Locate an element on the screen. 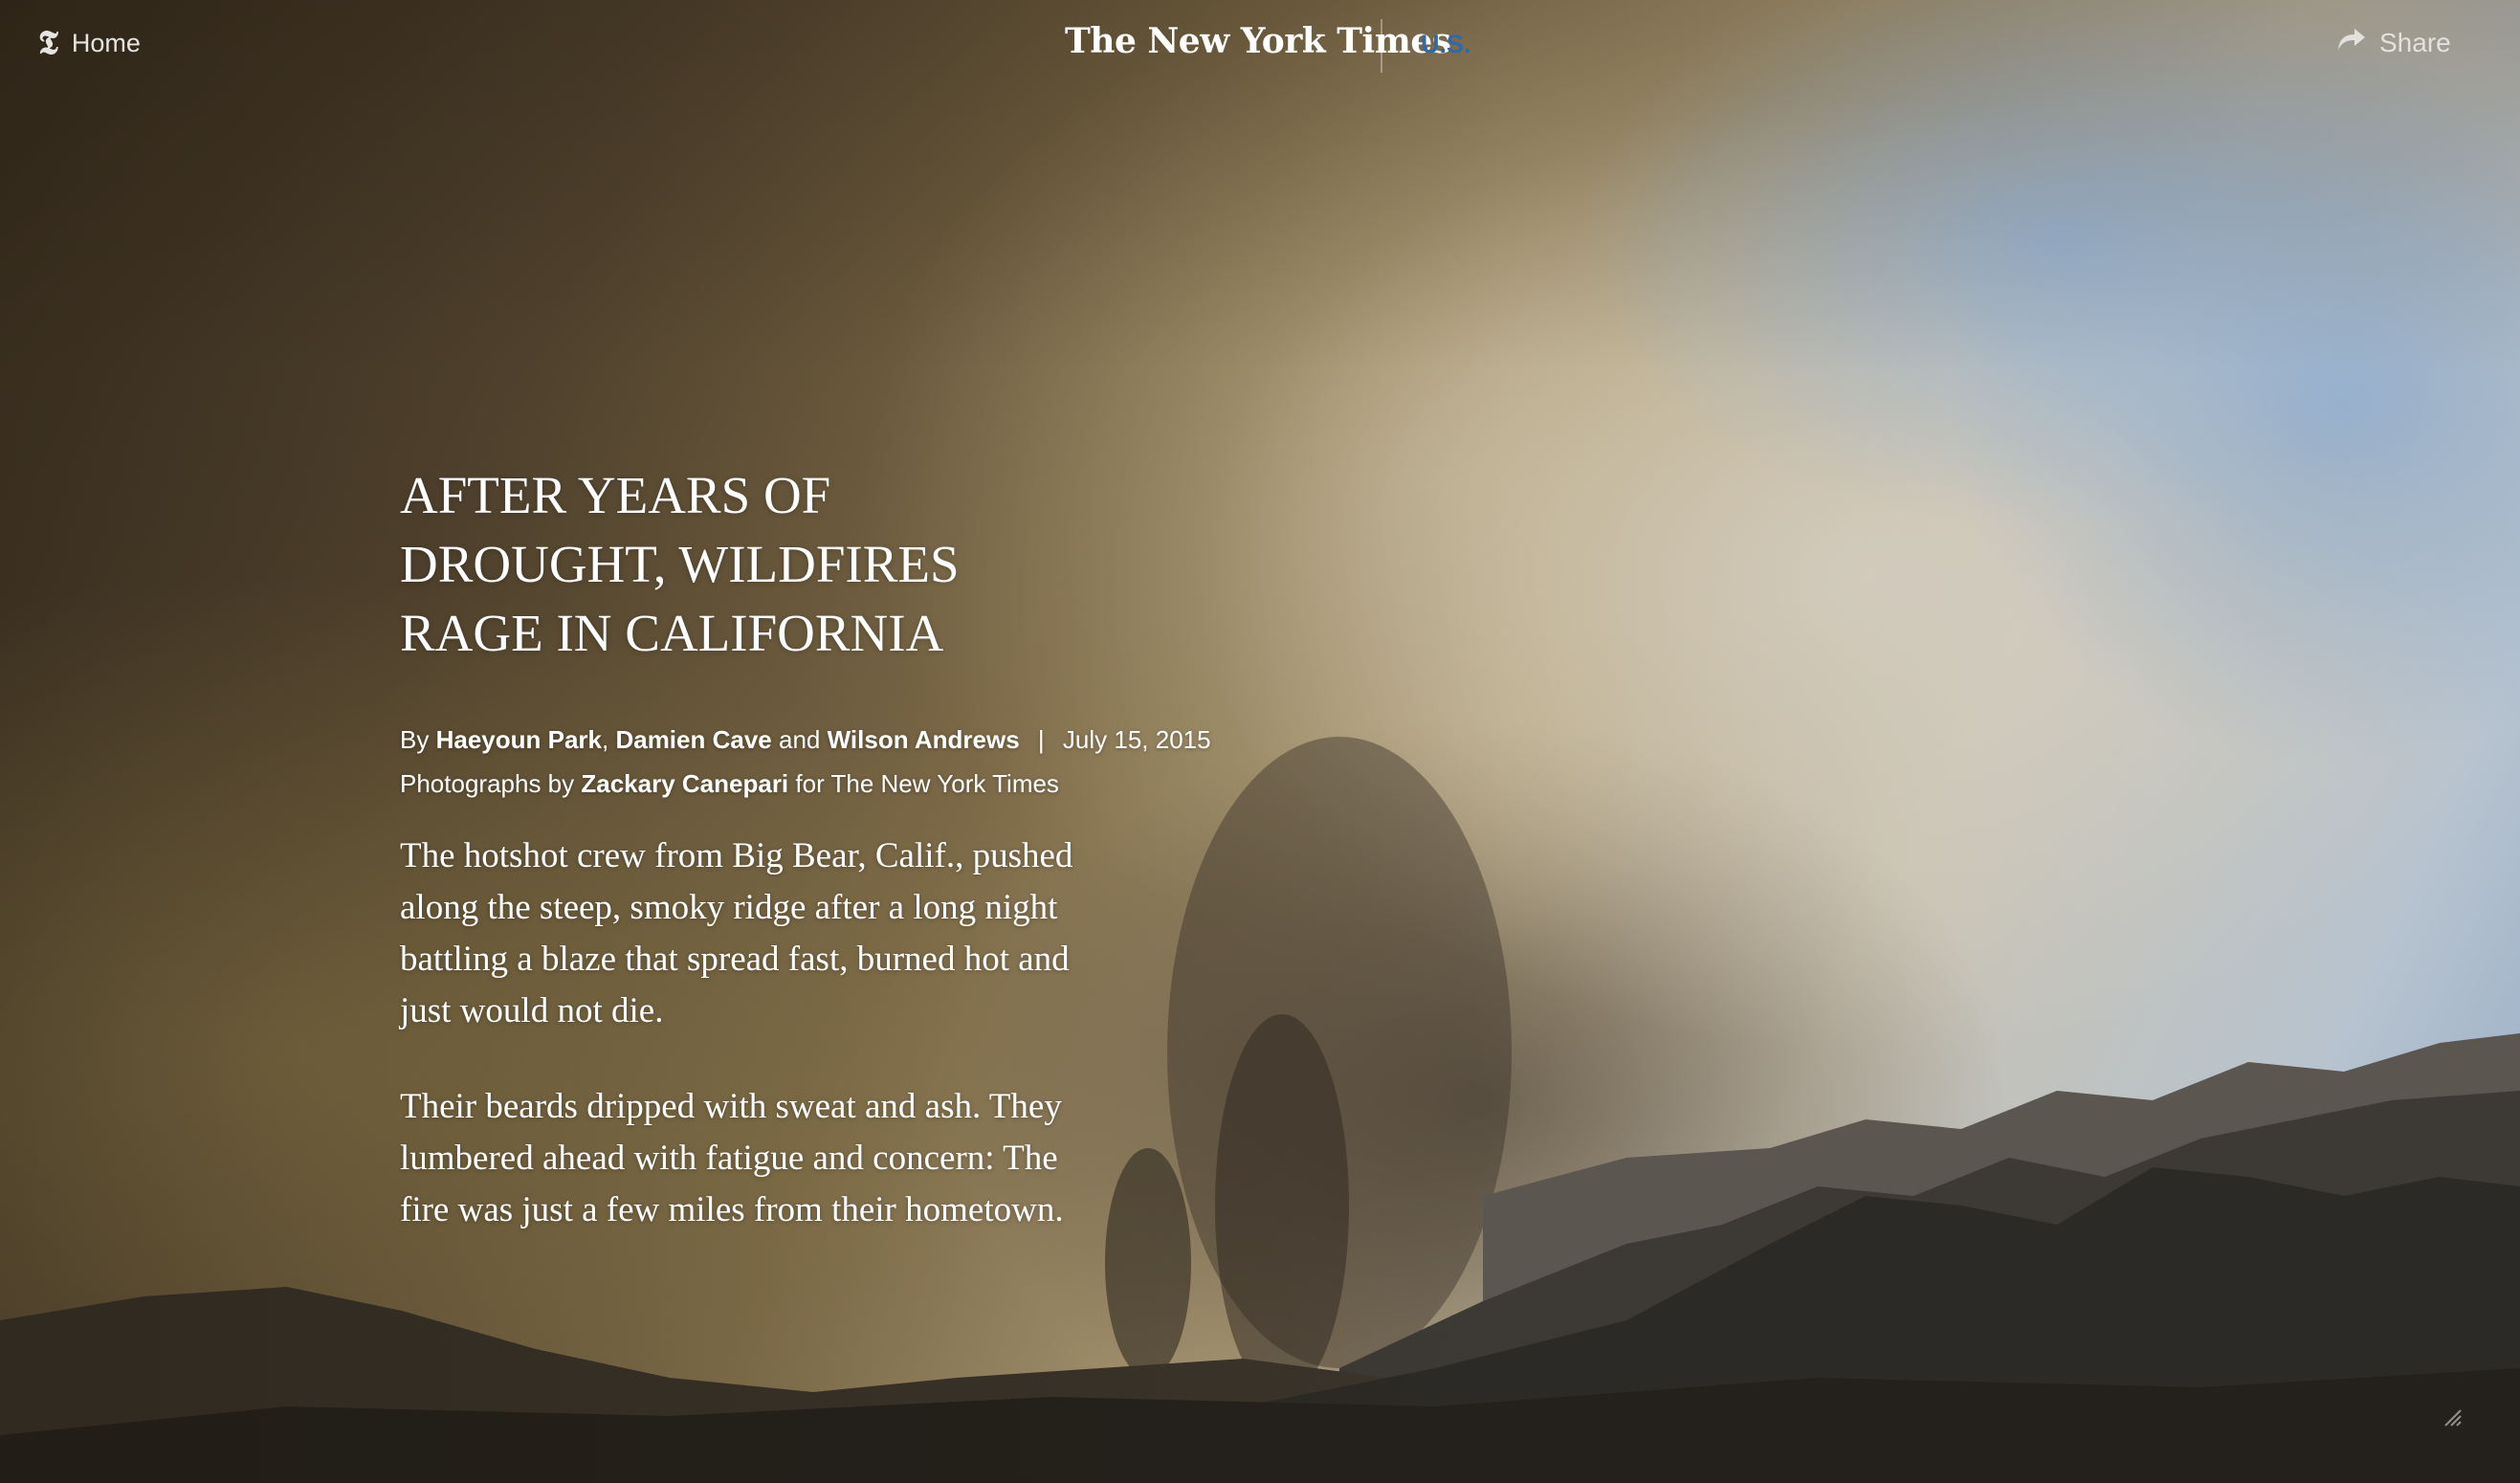 This screenshot has width=2520, height=1483. resize-grip-icon is located at coordinates (2453, 1421).